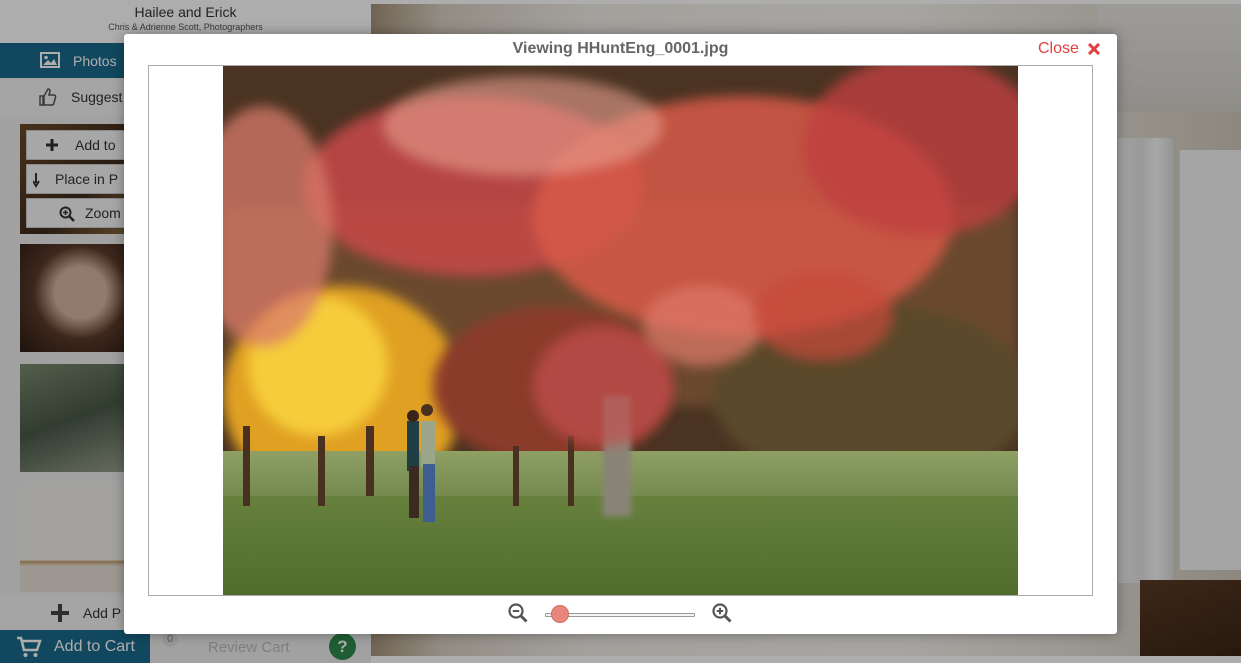  I want to click on modal-title: Viewing HHuntEng_0001.jpg, so click(620, 48).